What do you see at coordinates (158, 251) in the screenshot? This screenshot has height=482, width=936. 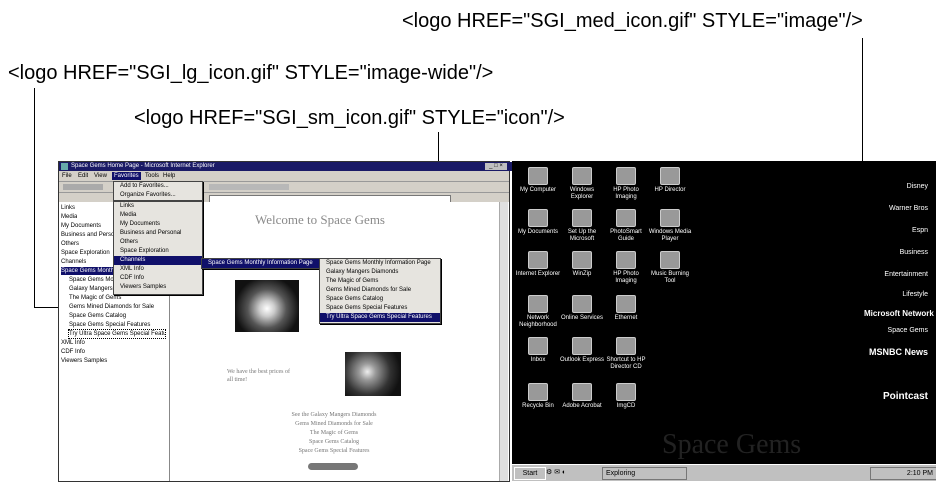 I see `folder-space-exploration: Space Exploration` at bounding box center [158, 251].